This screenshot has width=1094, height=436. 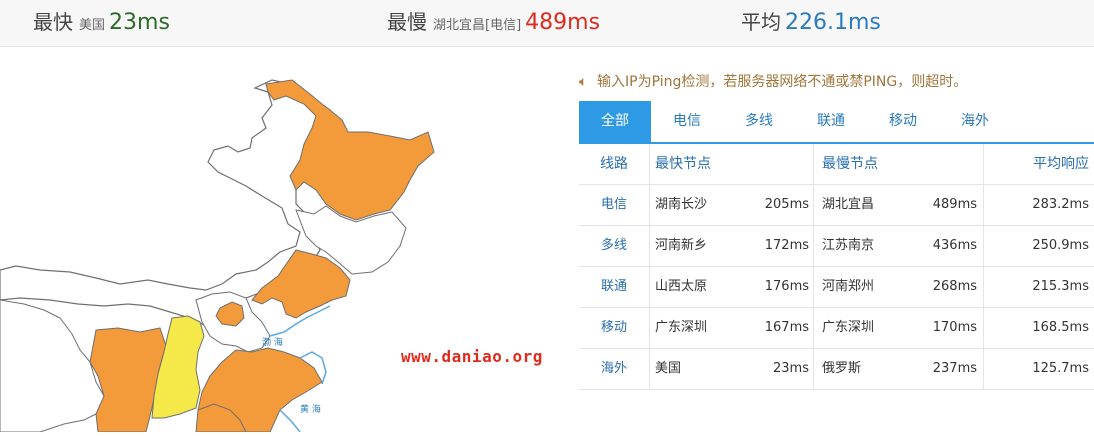 I want to click on average-value: 226.1ms, so click(x=833, y=22).